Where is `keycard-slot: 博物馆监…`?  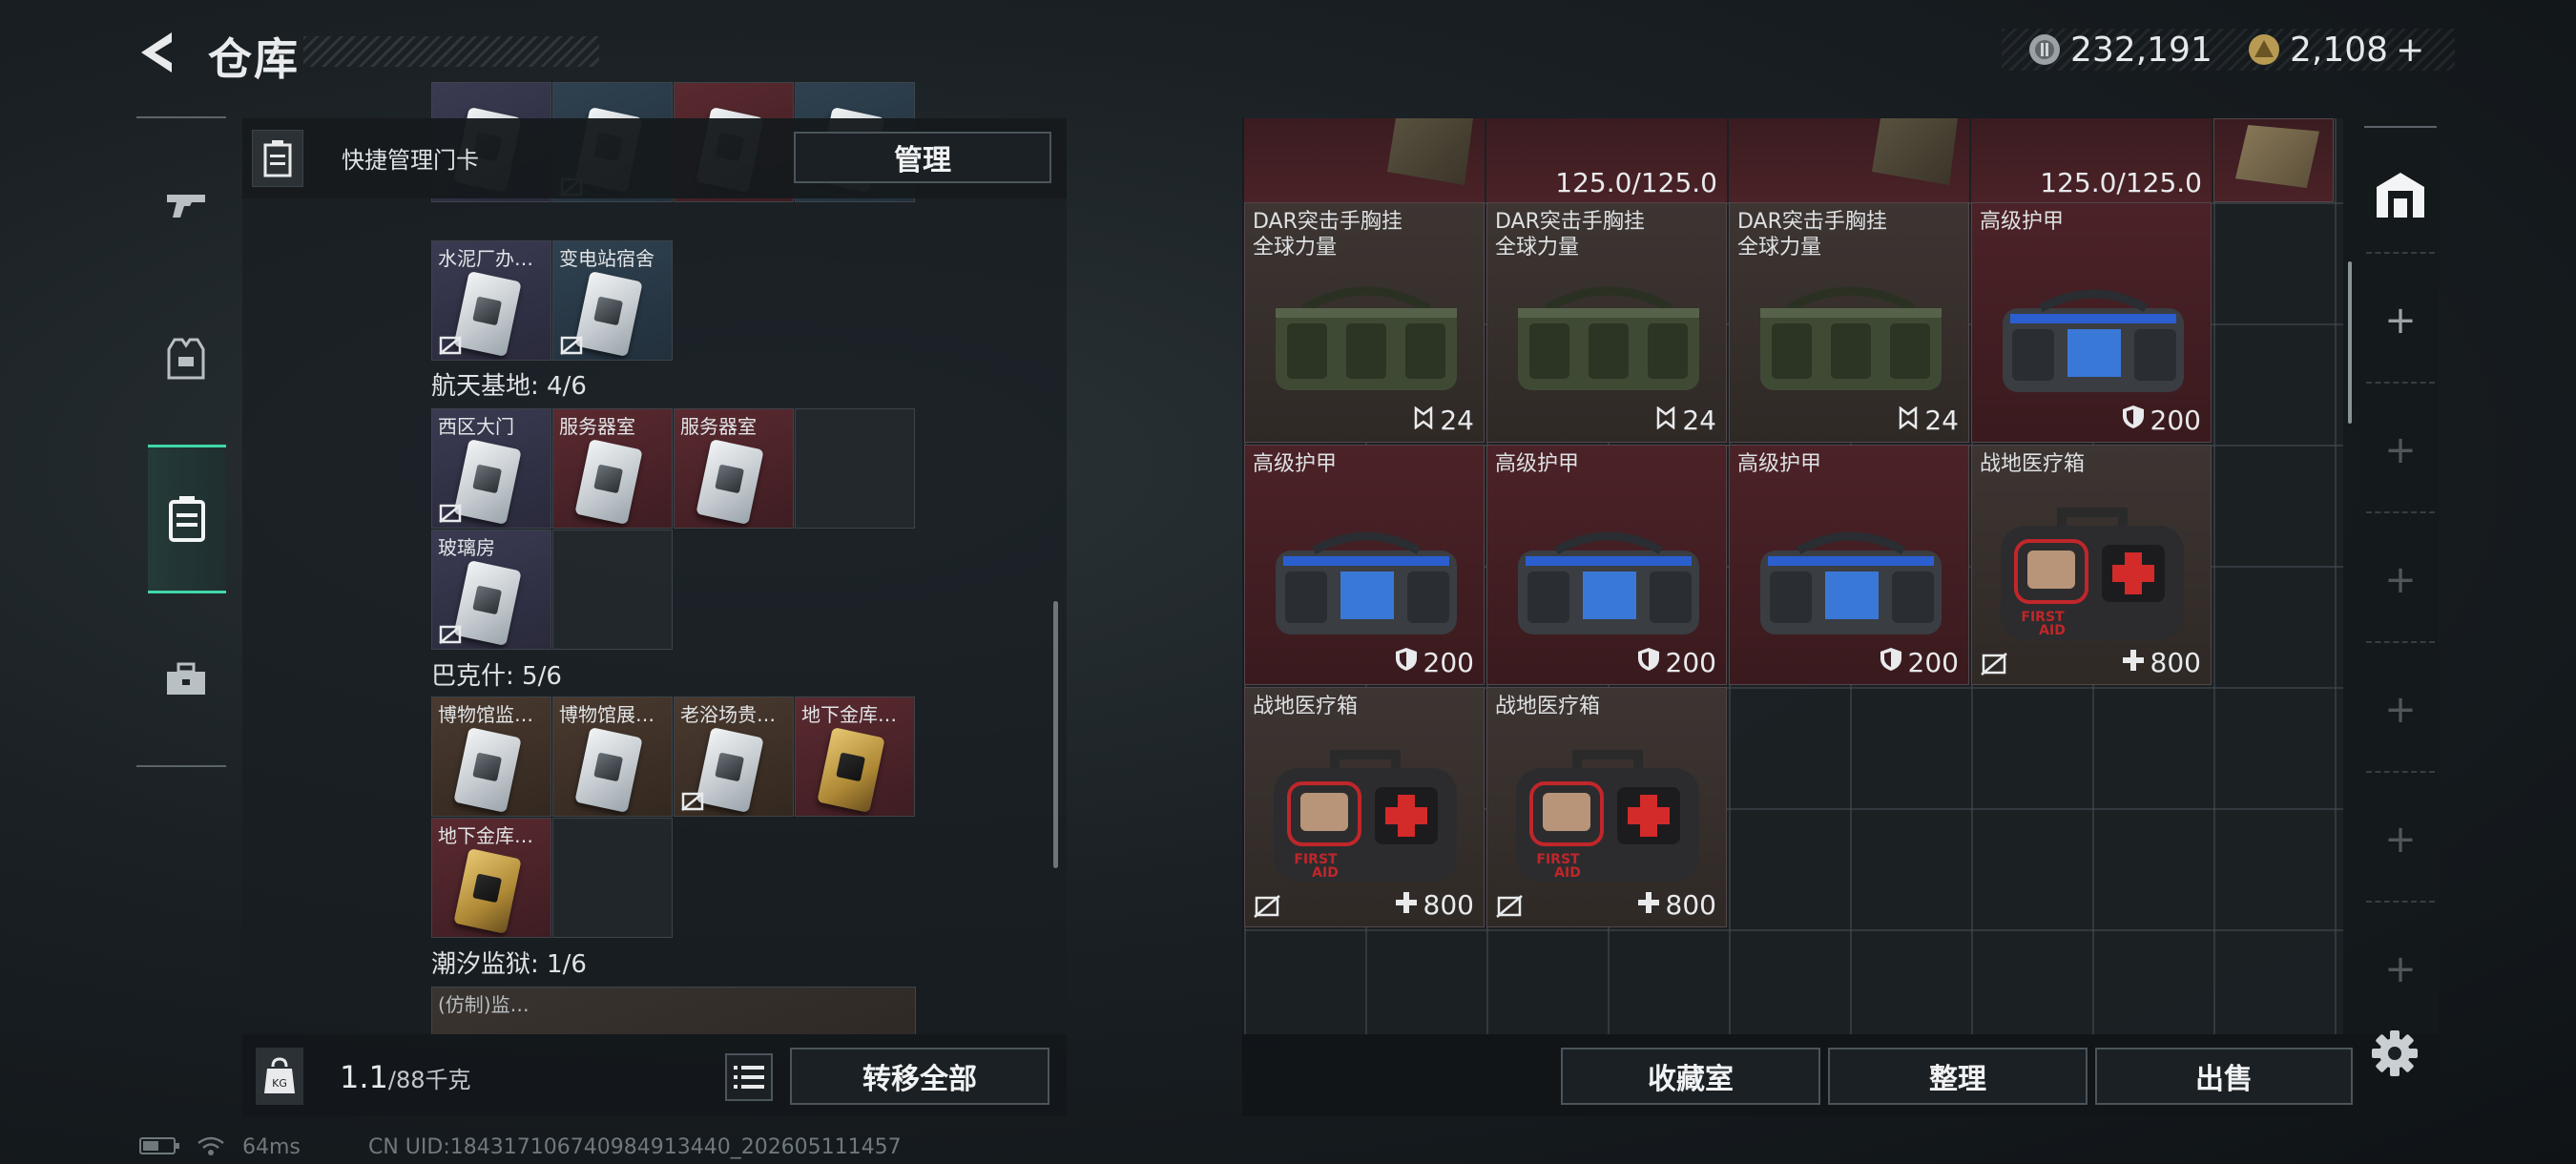
keycard-slot: 博物馆监… is located at coordinates (491, 757).